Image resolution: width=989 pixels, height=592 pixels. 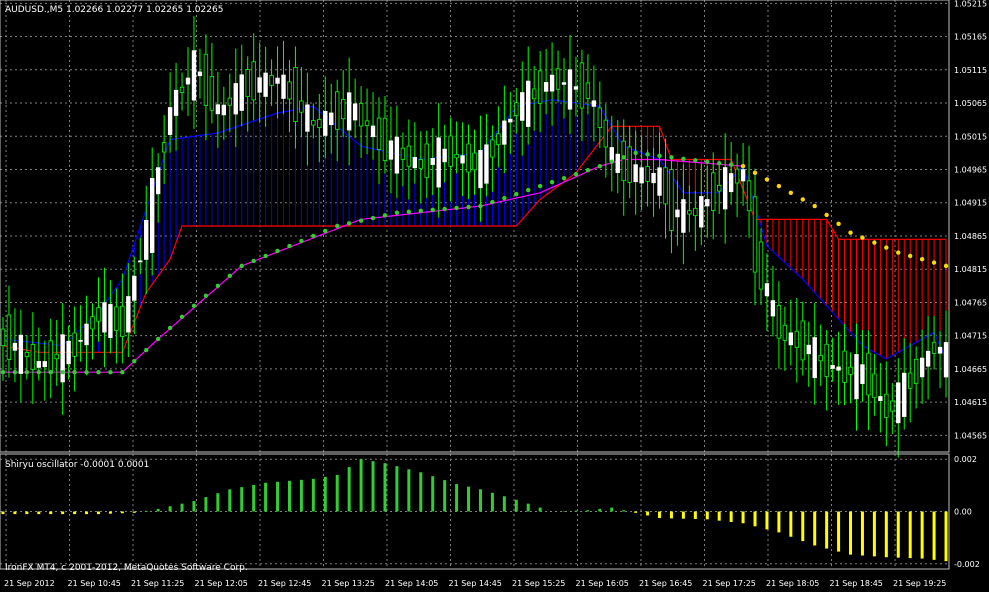 I want to click on price-tick-label: 1.04865, so click(x=970, y=236).